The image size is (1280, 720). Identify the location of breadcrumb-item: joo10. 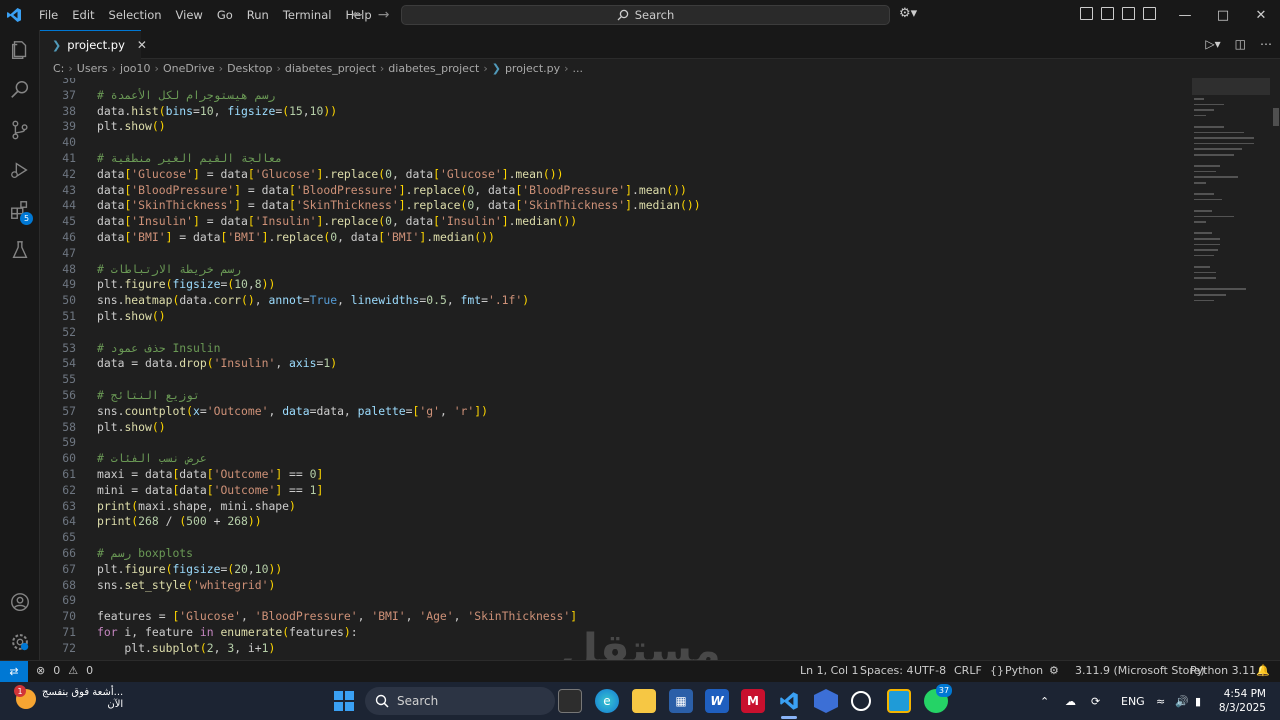
(135, 68).